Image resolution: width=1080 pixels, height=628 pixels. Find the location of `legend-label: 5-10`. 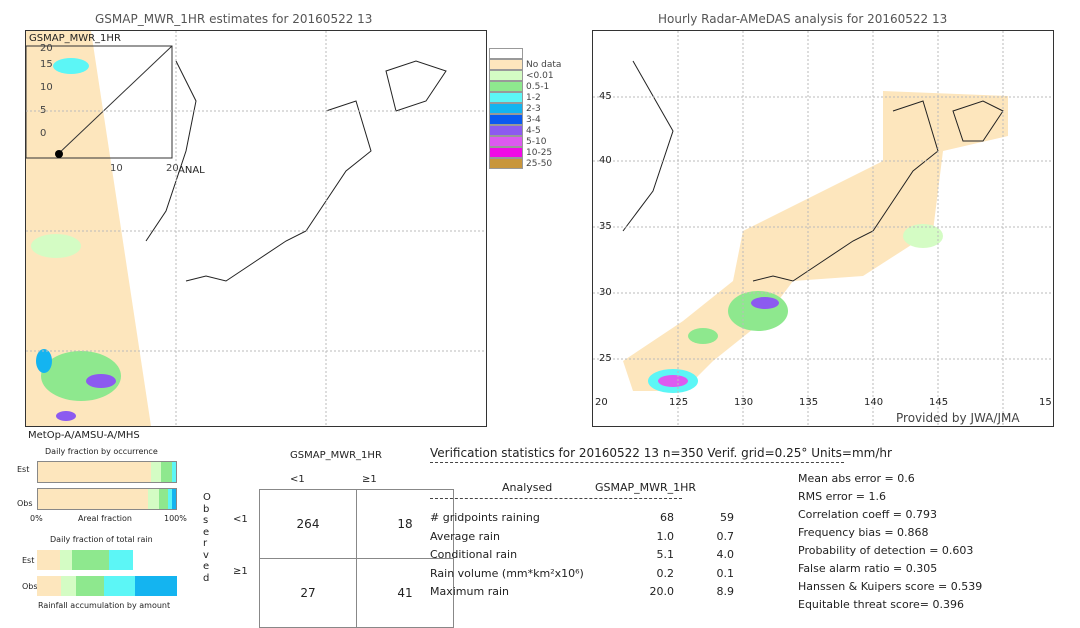

legend-label: 5-10 is located at coordinates (536, 141).